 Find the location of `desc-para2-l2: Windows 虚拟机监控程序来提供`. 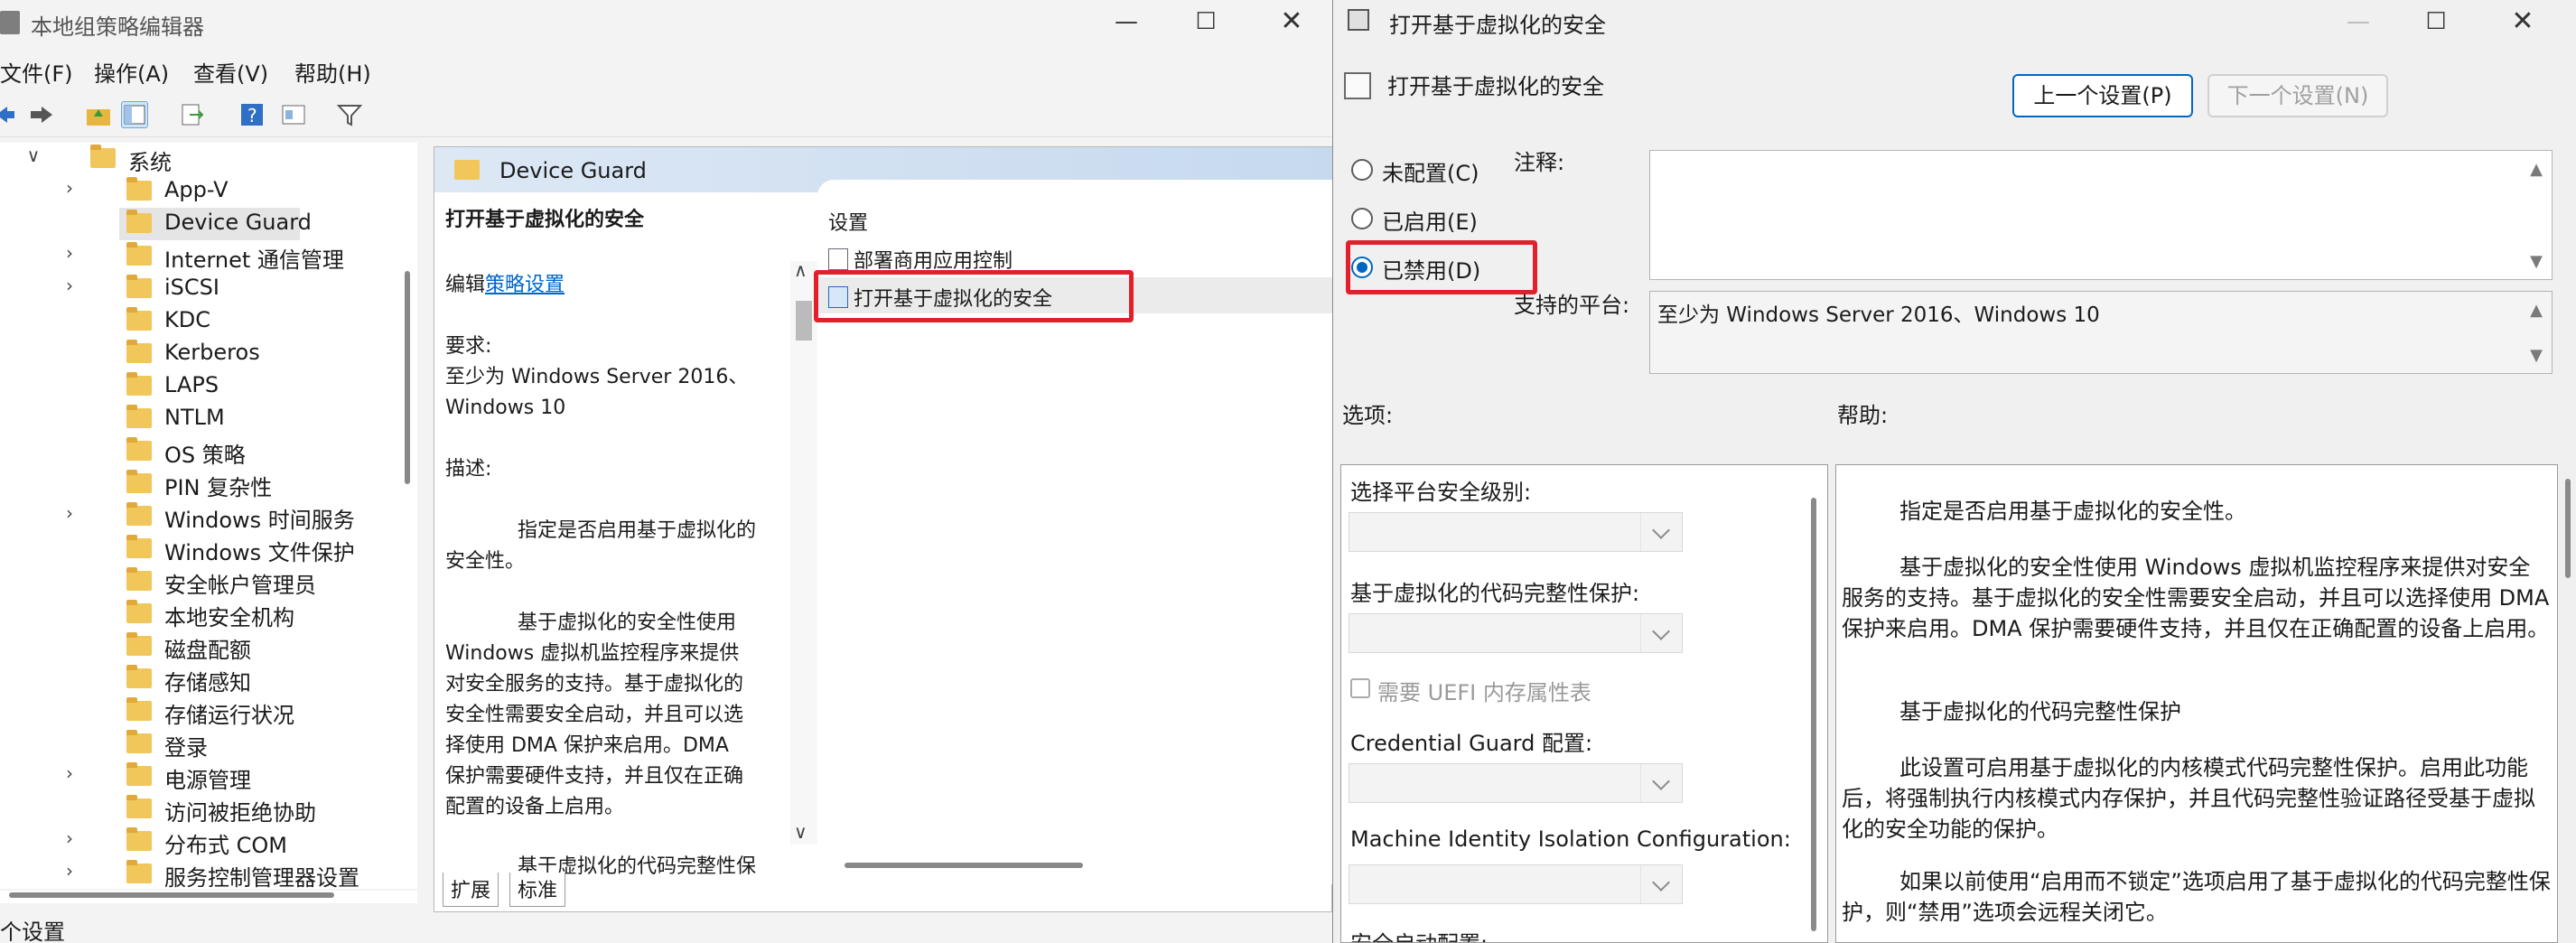

desc-para2-l2: Windows 虚拟机监控程序来提供 is located at coordinates (592, 653).